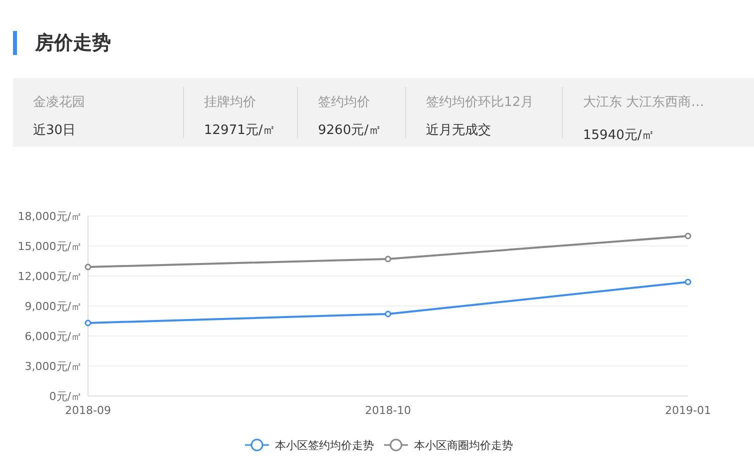 The width and height of the screenshot is (754, 468). What do you see at coordinates (619, 135) in the screenshot?
I see `summary-value: 15940元/㎡` at bounding box center [619, 135].